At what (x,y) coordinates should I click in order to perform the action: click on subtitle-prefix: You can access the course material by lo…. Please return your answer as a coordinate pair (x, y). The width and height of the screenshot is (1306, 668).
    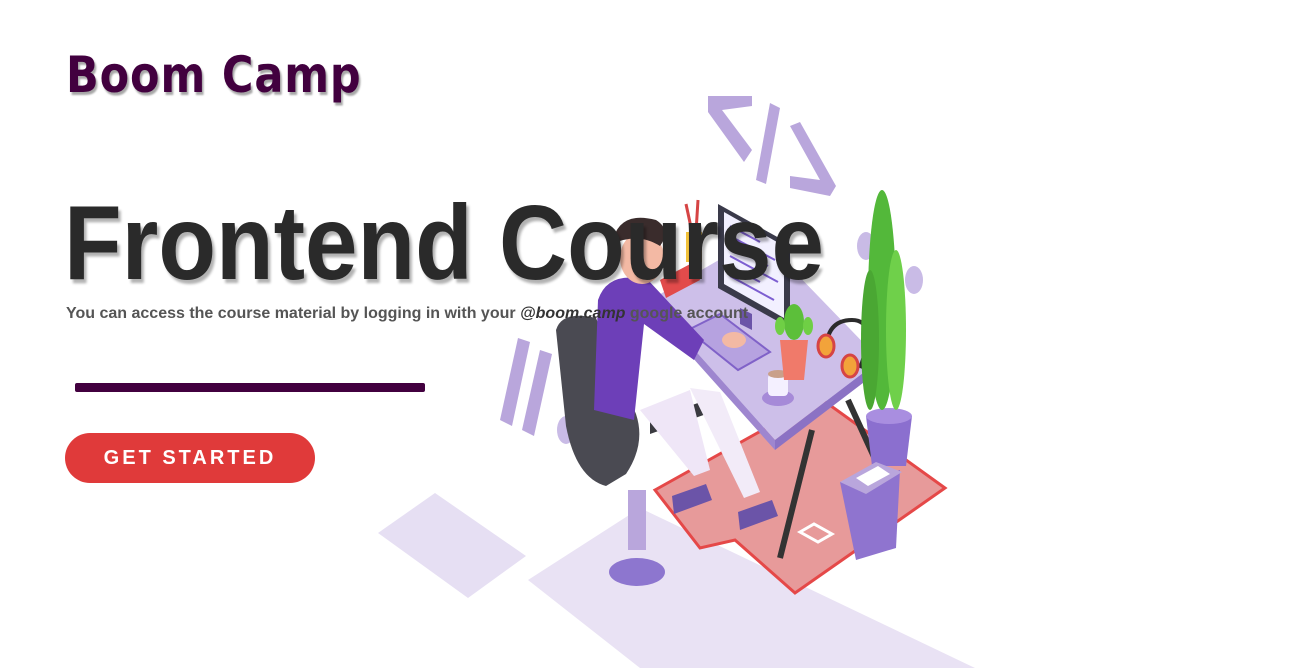
    Looking at the image, I should click on (293, 313).